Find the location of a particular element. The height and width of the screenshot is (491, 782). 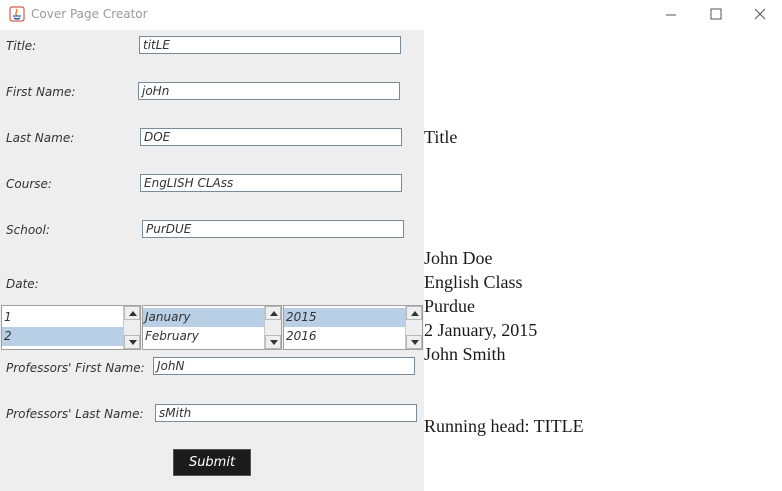

maximize-icon is located at coordinates (716, 14).